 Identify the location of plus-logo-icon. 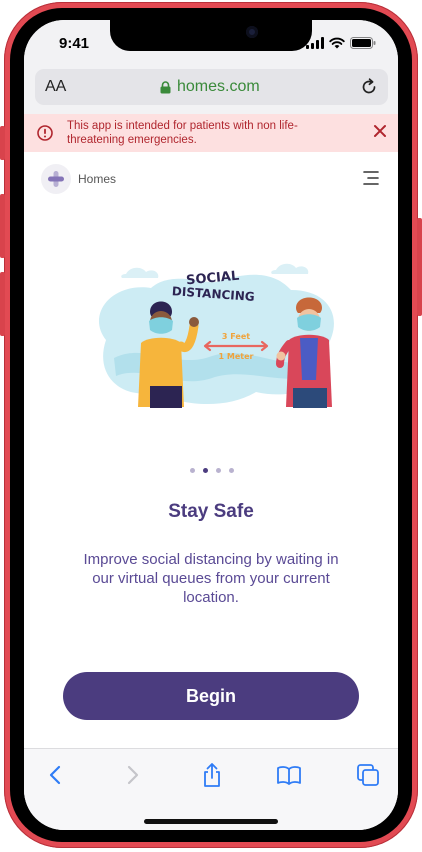
(56, 179).